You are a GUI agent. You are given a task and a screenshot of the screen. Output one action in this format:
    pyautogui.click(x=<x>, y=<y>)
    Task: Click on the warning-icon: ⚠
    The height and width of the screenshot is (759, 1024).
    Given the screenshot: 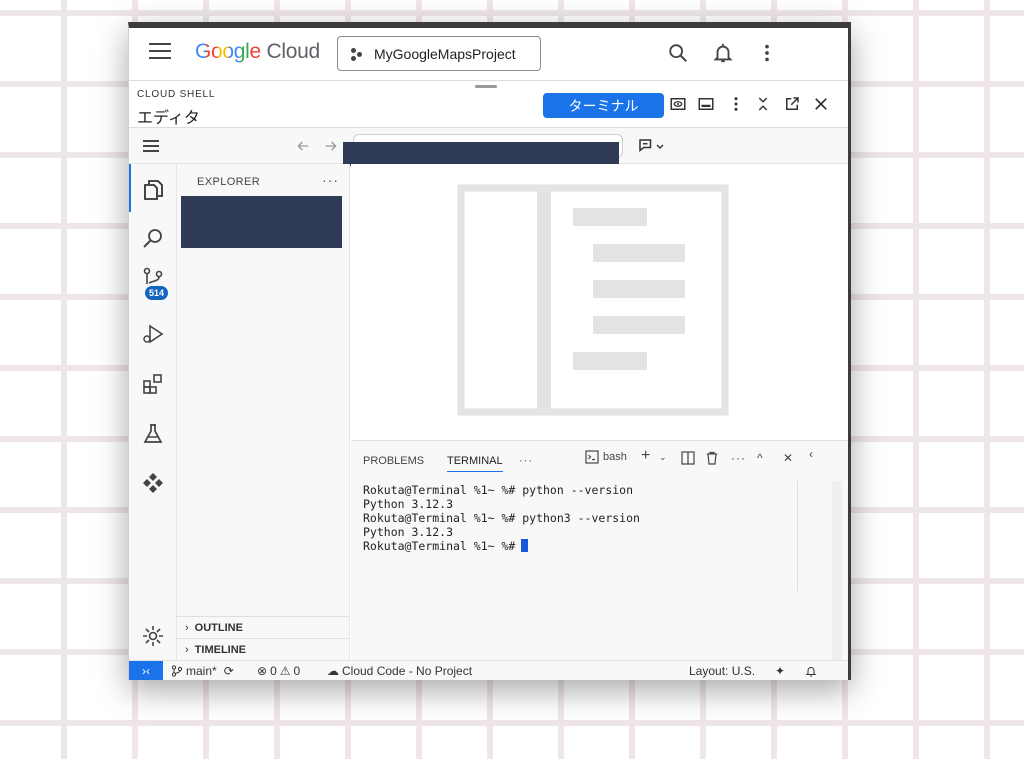 What is the action you would take?
    pyautogui.click(x=285, y=671)
    